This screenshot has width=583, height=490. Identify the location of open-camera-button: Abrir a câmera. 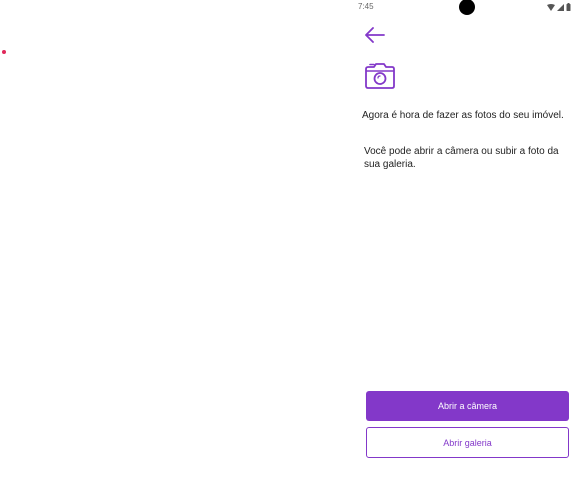
(467, 406).